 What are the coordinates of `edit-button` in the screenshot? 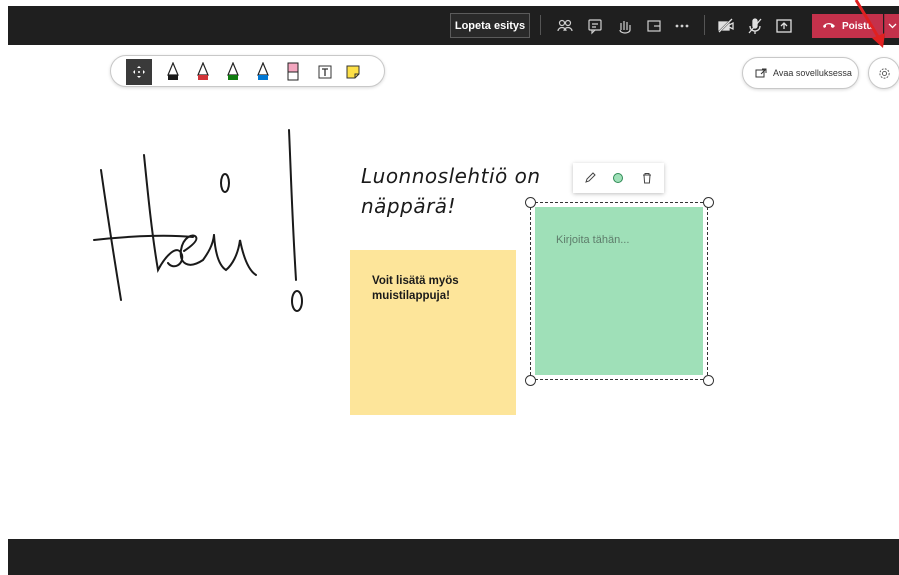 It's located at (590, 178).